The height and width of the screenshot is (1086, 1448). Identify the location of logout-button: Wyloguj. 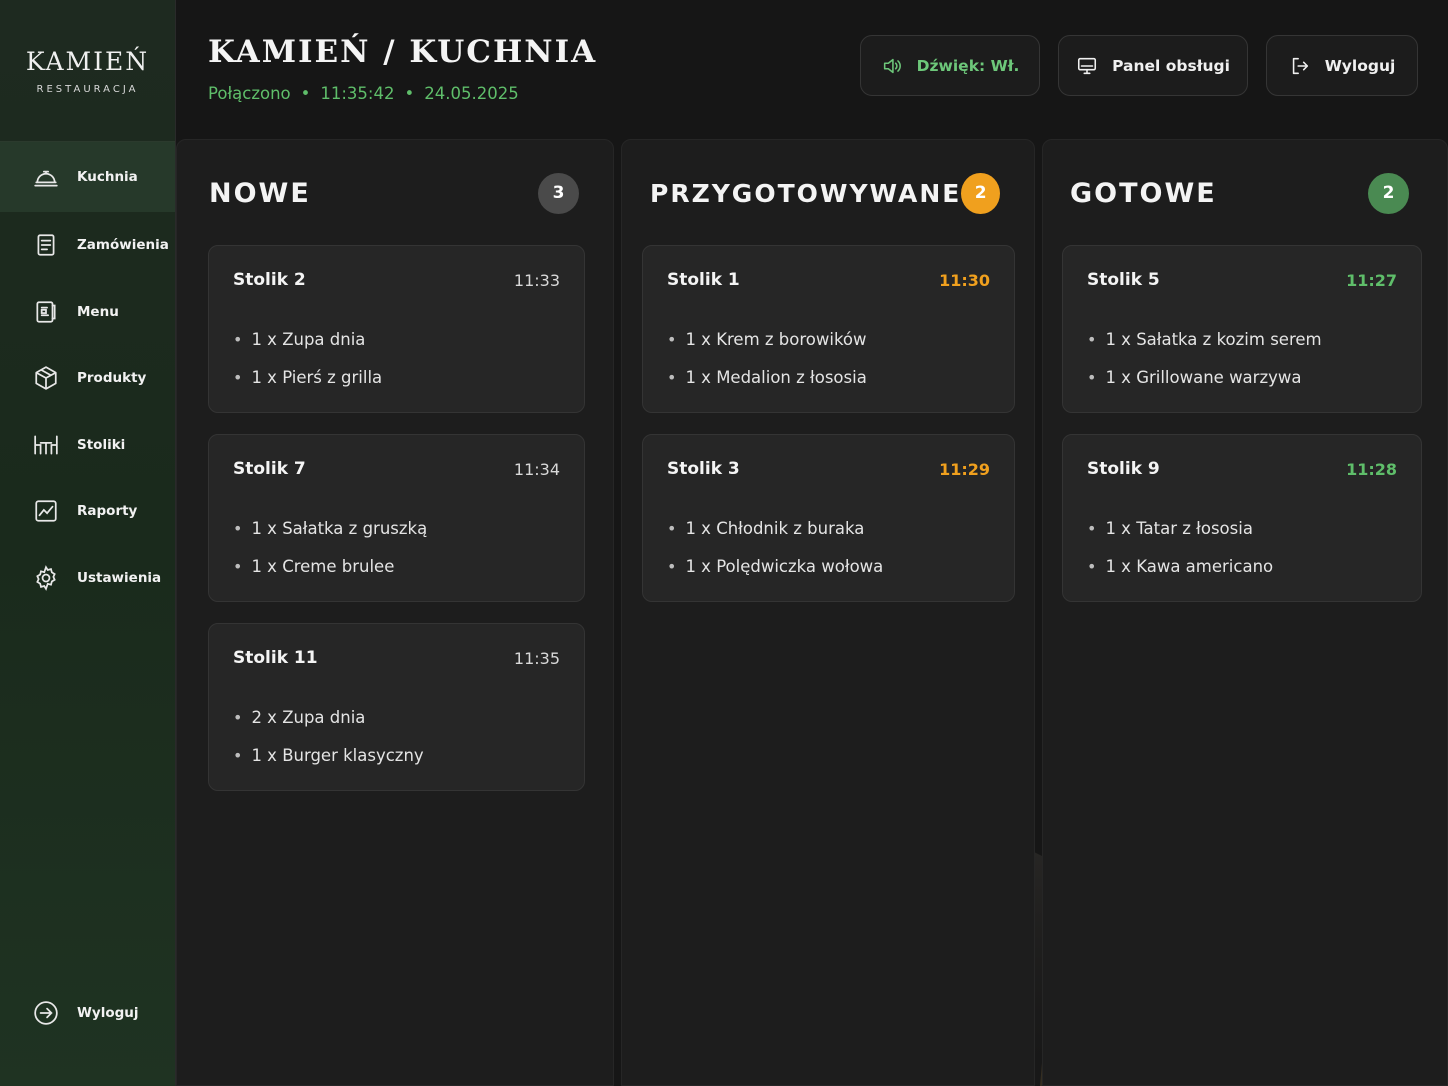
(1342, 65).